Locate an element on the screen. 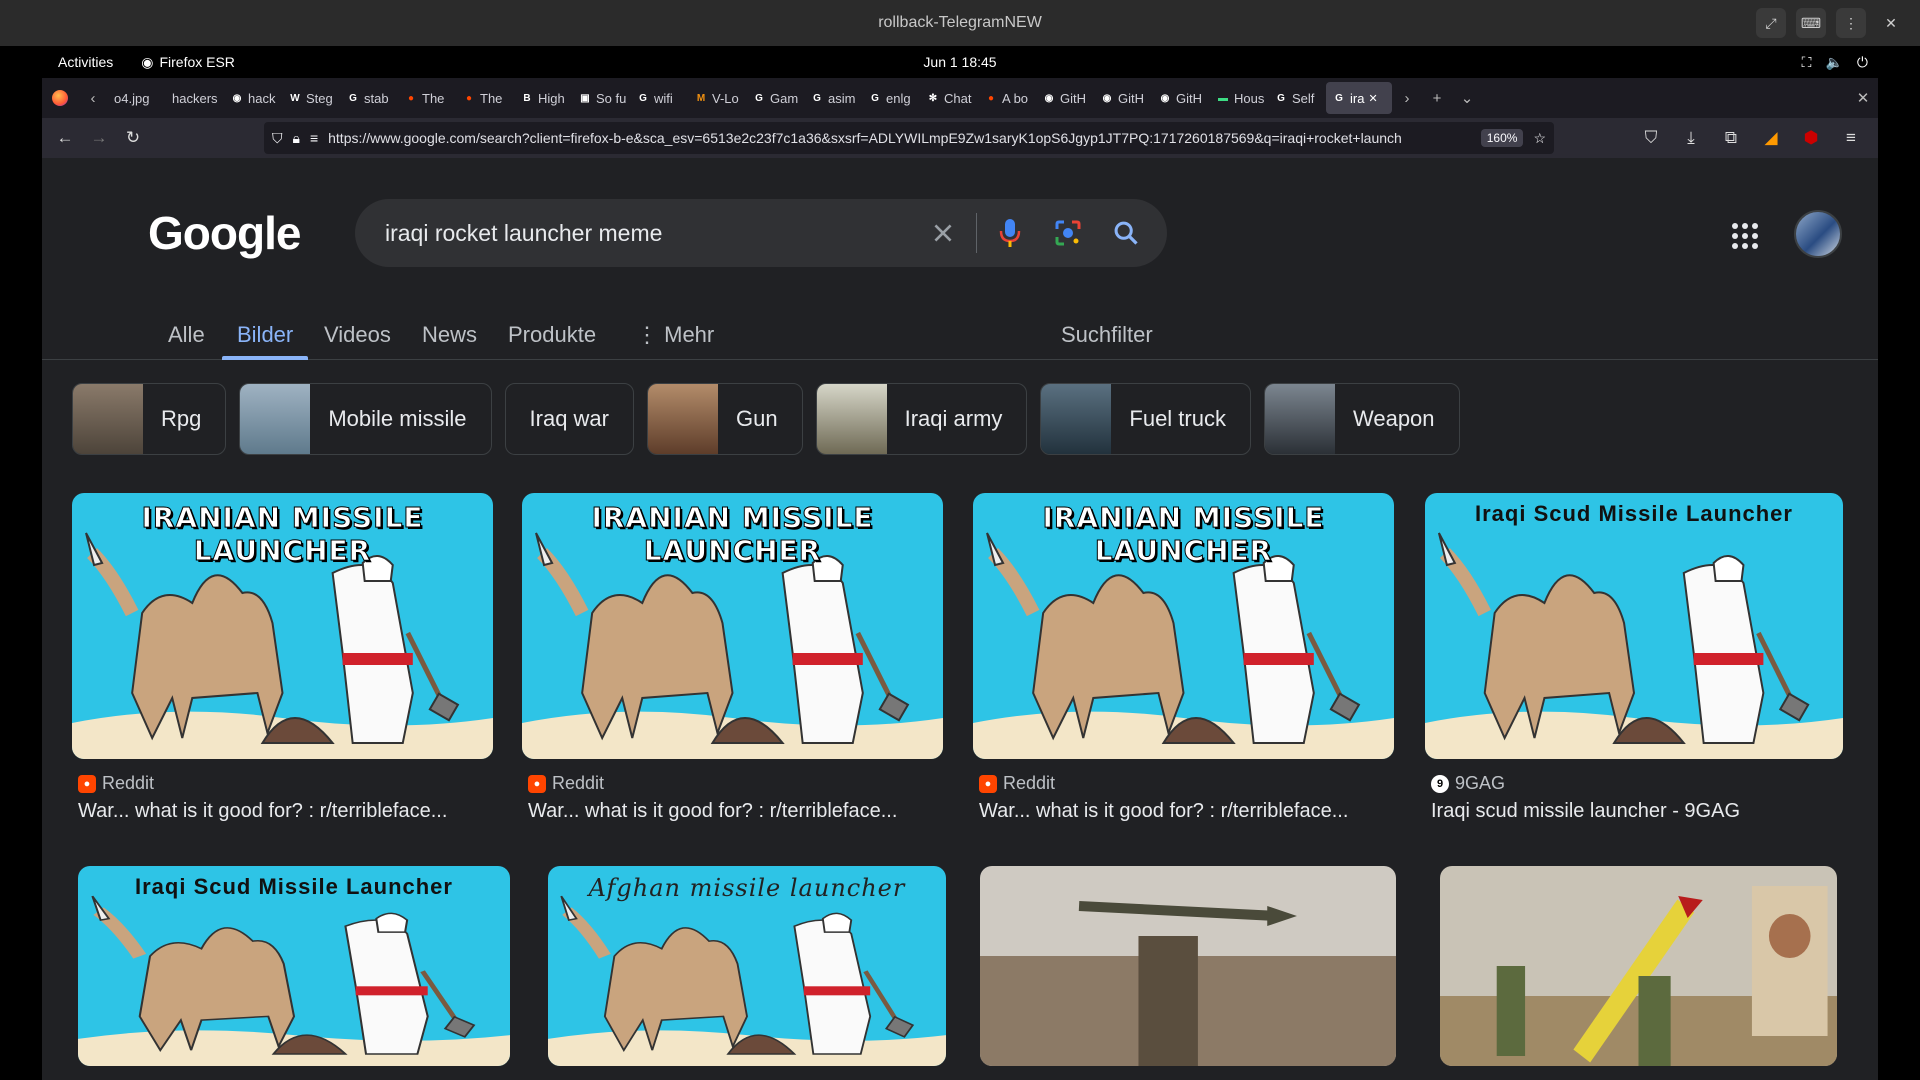  window-menu-icon: ⋮ is located at coordinates (1851, 23).